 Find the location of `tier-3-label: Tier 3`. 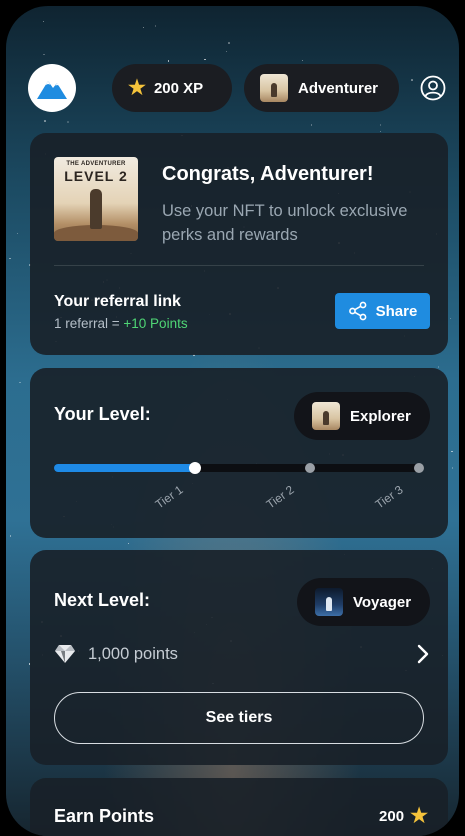

tier-3-label: Tier 3 is located at coordinates (389, 497).